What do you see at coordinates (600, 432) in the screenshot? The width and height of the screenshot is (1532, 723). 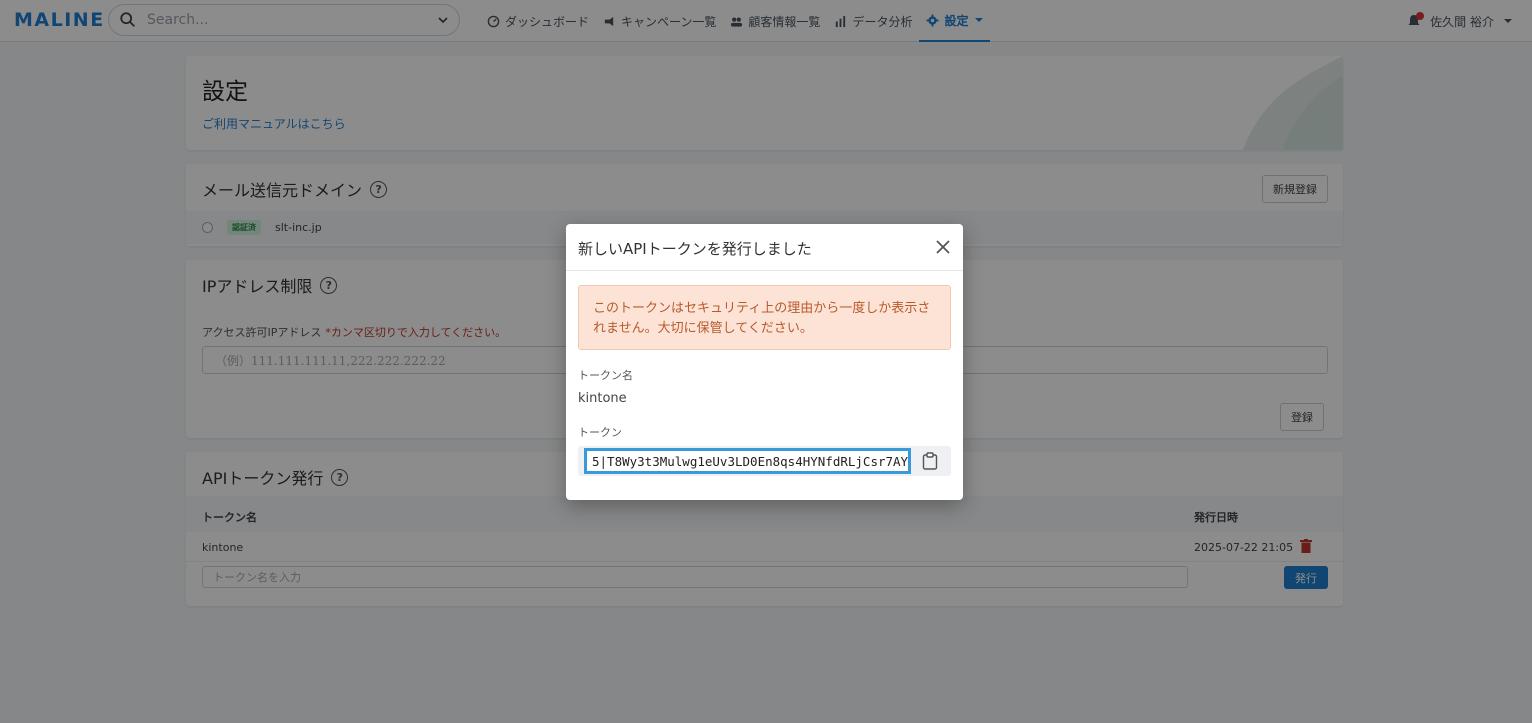 I see `token-label: トークン` at bounding box center [600, 432].